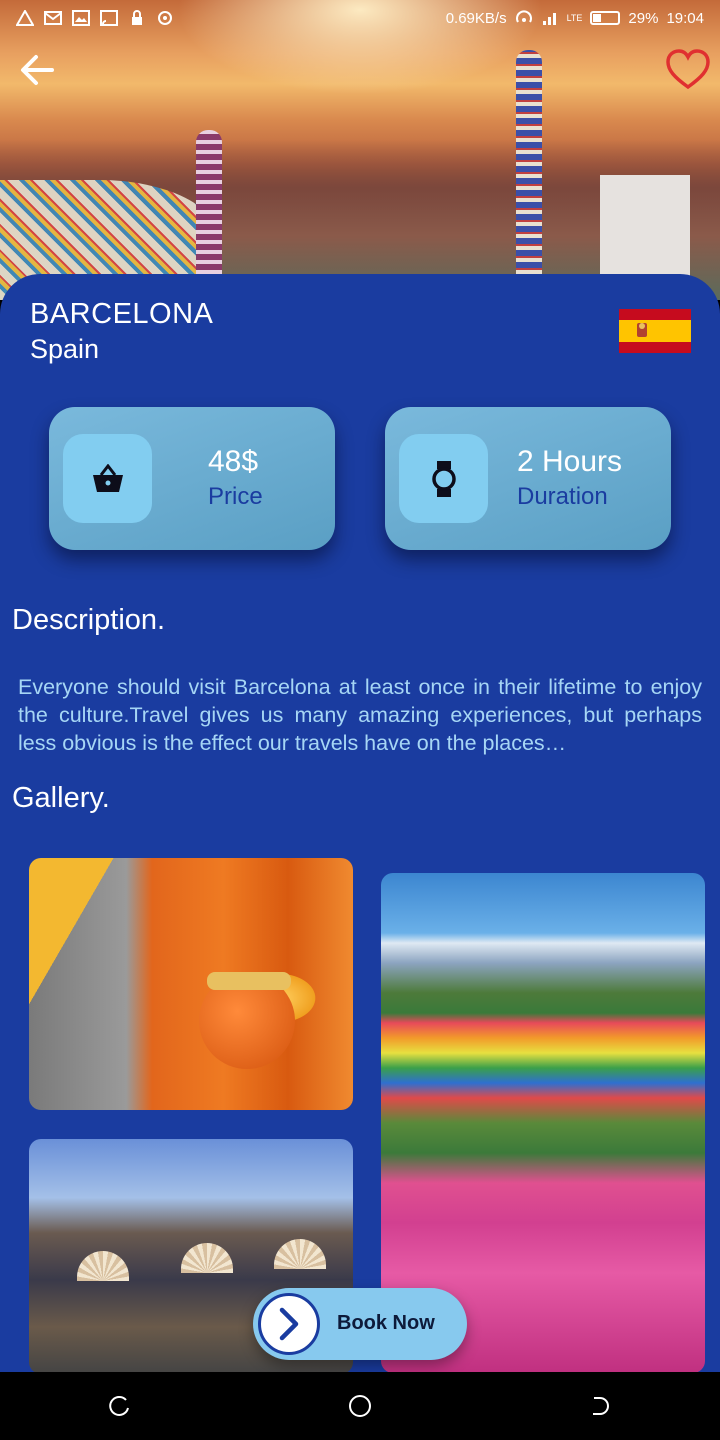  What do you see at coordinates (25, 18) in the screenshot?
I see `alert-icon` at bounding box center [25, 18].